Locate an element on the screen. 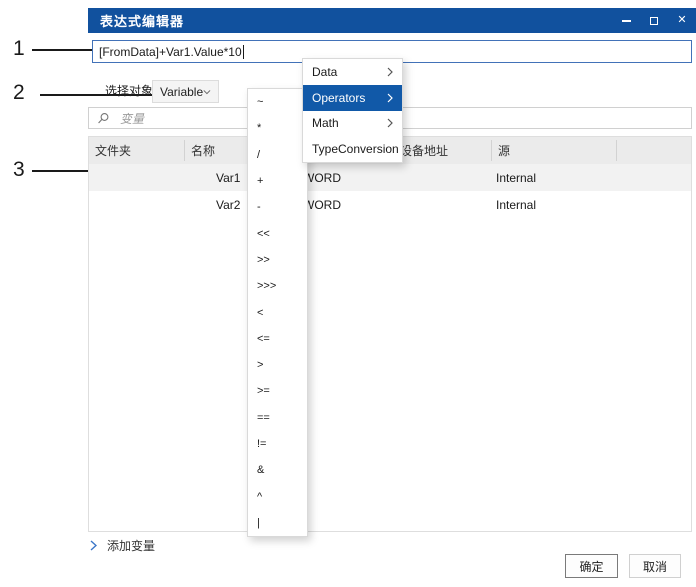 The width and height of the screenshot is (696, 587). text-cursor is located at coordinates (243, 51).